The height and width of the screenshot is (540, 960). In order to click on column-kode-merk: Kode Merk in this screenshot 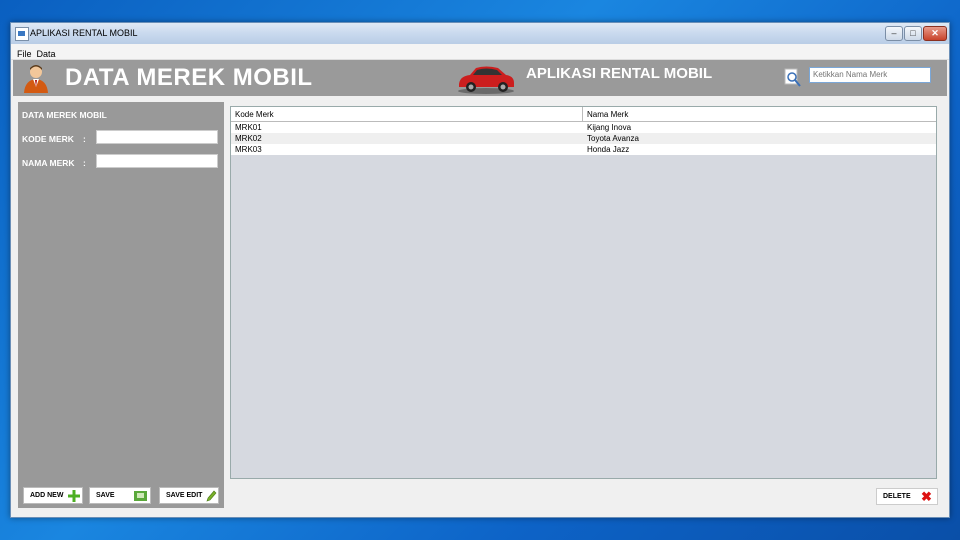, I will do `click(254, 114)`.